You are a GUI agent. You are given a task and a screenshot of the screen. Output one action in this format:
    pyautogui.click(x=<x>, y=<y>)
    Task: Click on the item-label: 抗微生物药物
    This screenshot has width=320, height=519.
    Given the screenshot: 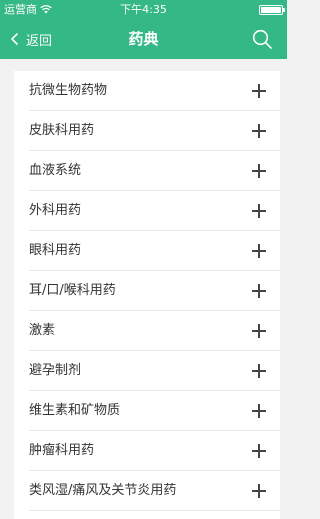 What is the action you would take?
    pyautogui.click(x=68, y=90)
    